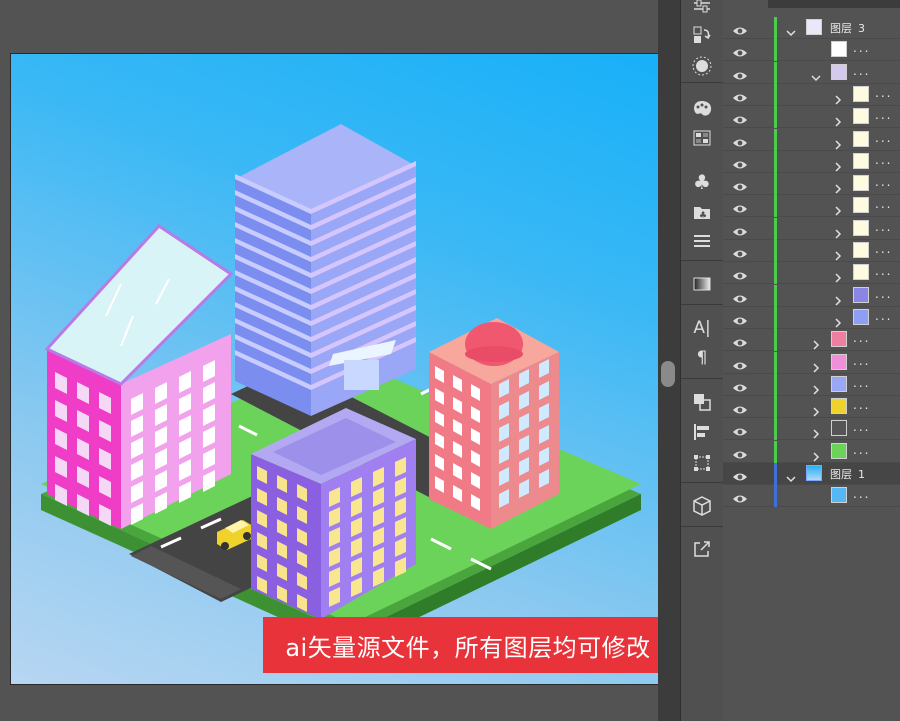 The height and width of the screenshot is (721, 900). Describe the element at coordinates (702, 9) in the screenshot. I see `sliders-icon` at that location.